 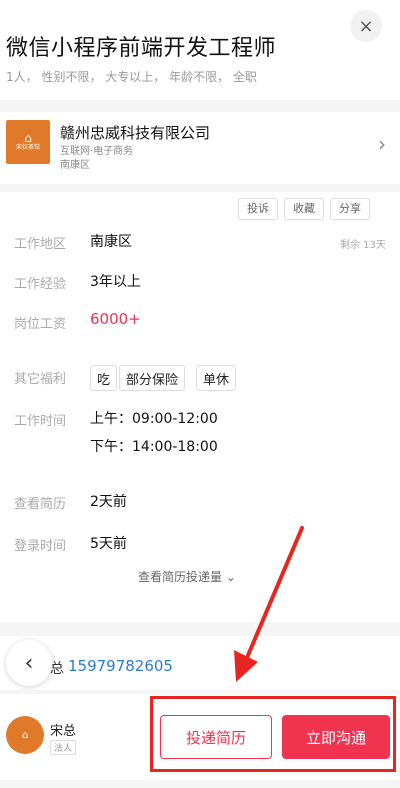 I want to click on arrow-shaft, so click(x=274, y=594).